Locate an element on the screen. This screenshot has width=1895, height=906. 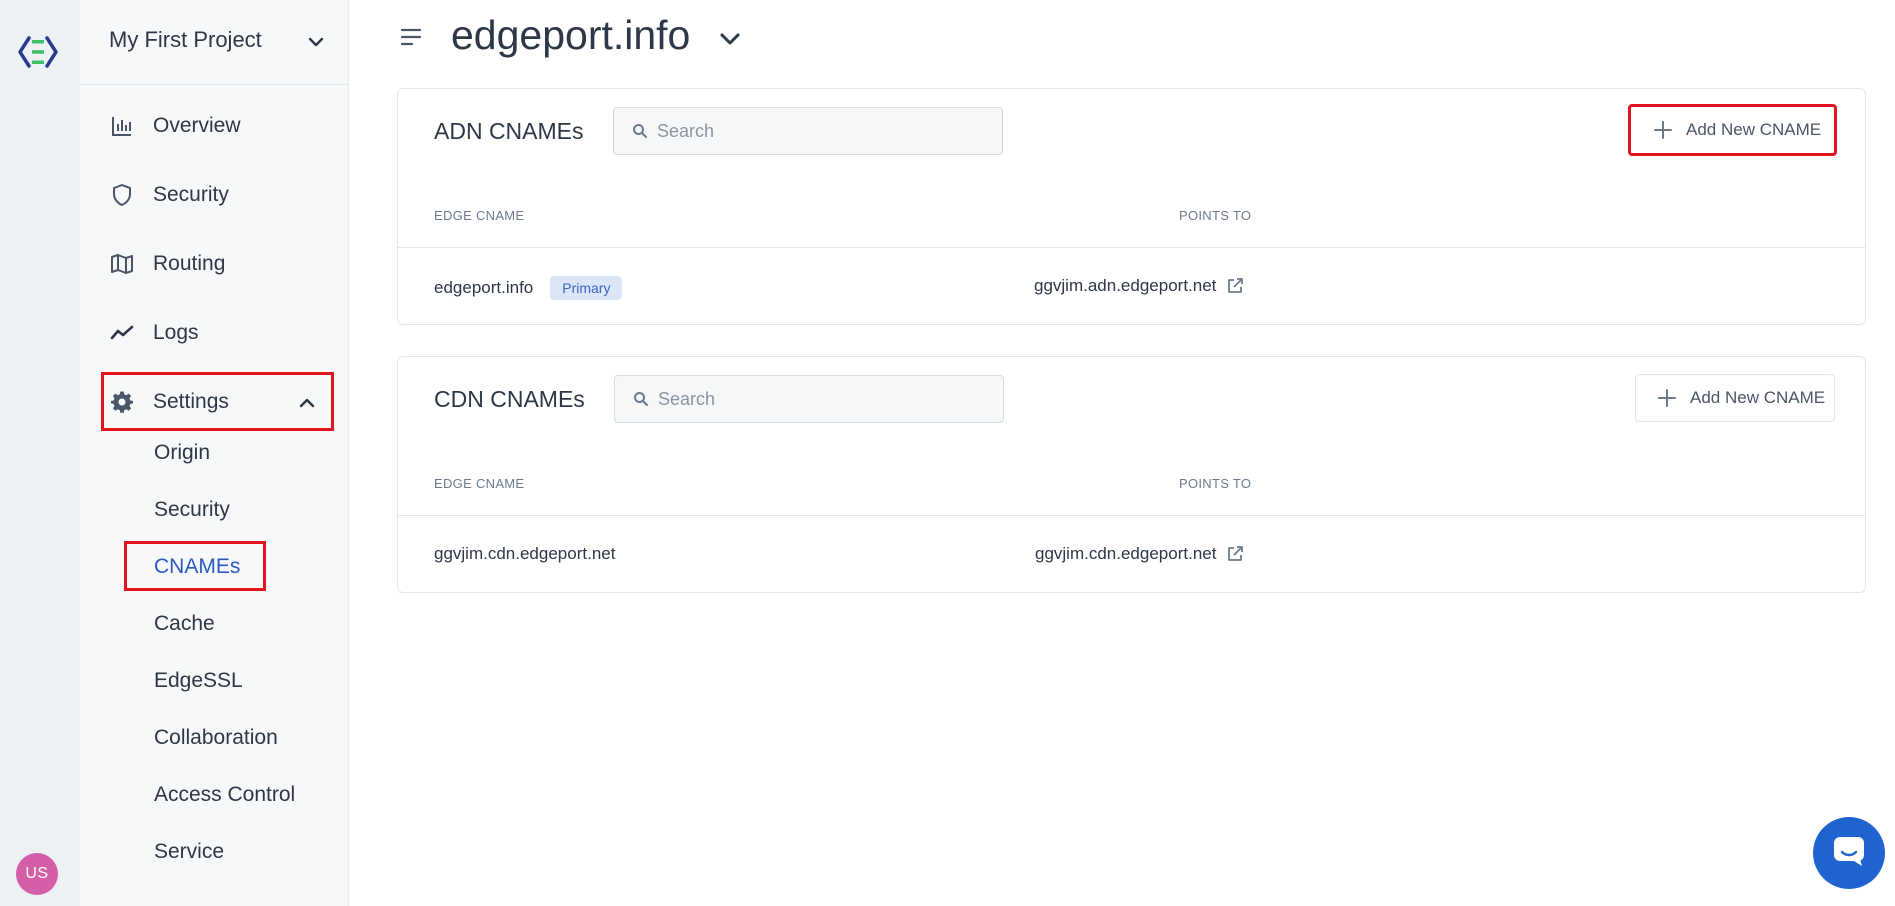
chat-icon is located at coordinates (1849, 853).